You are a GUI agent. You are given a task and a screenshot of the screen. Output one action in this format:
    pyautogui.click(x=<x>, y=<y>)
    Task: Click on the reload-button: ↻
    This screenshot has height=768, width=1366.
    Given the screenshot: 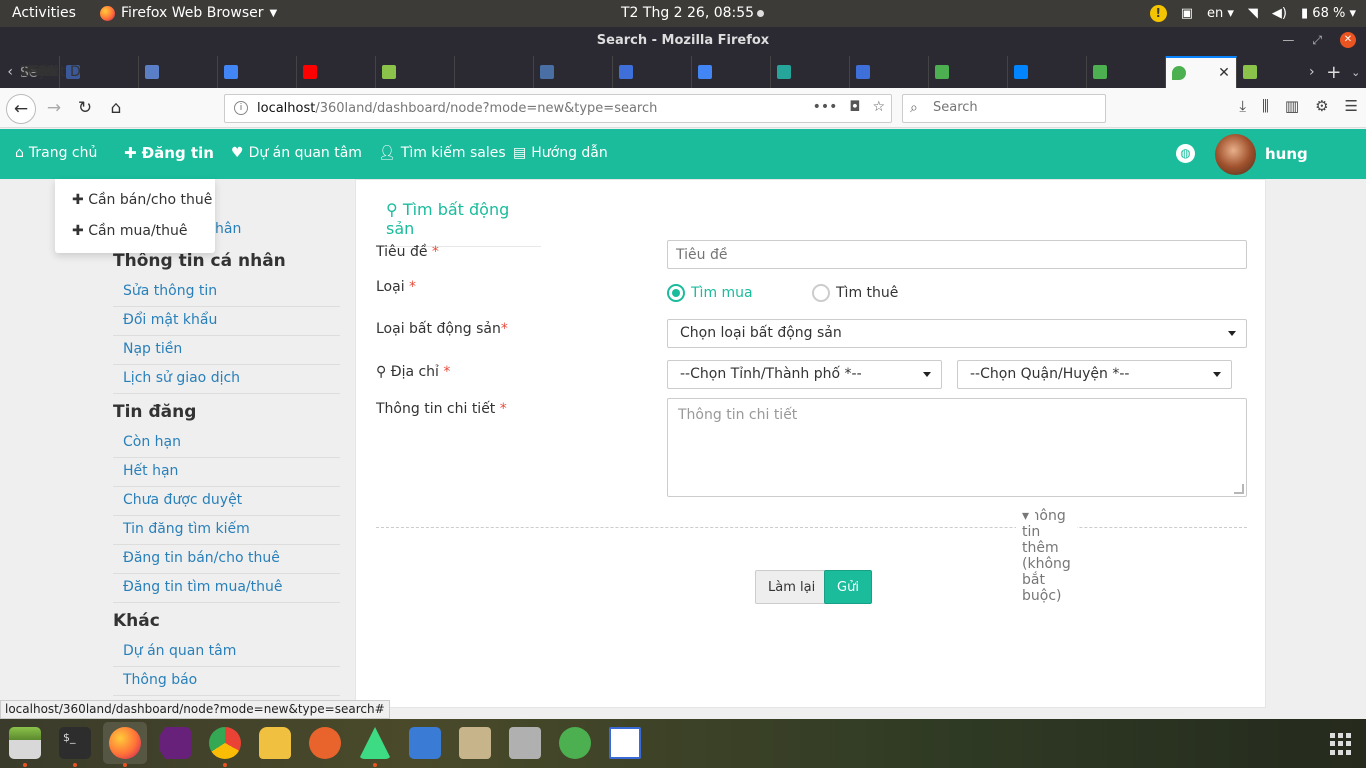 What is the action you would take?
    pyautogui.click(x=85, y=108)
    